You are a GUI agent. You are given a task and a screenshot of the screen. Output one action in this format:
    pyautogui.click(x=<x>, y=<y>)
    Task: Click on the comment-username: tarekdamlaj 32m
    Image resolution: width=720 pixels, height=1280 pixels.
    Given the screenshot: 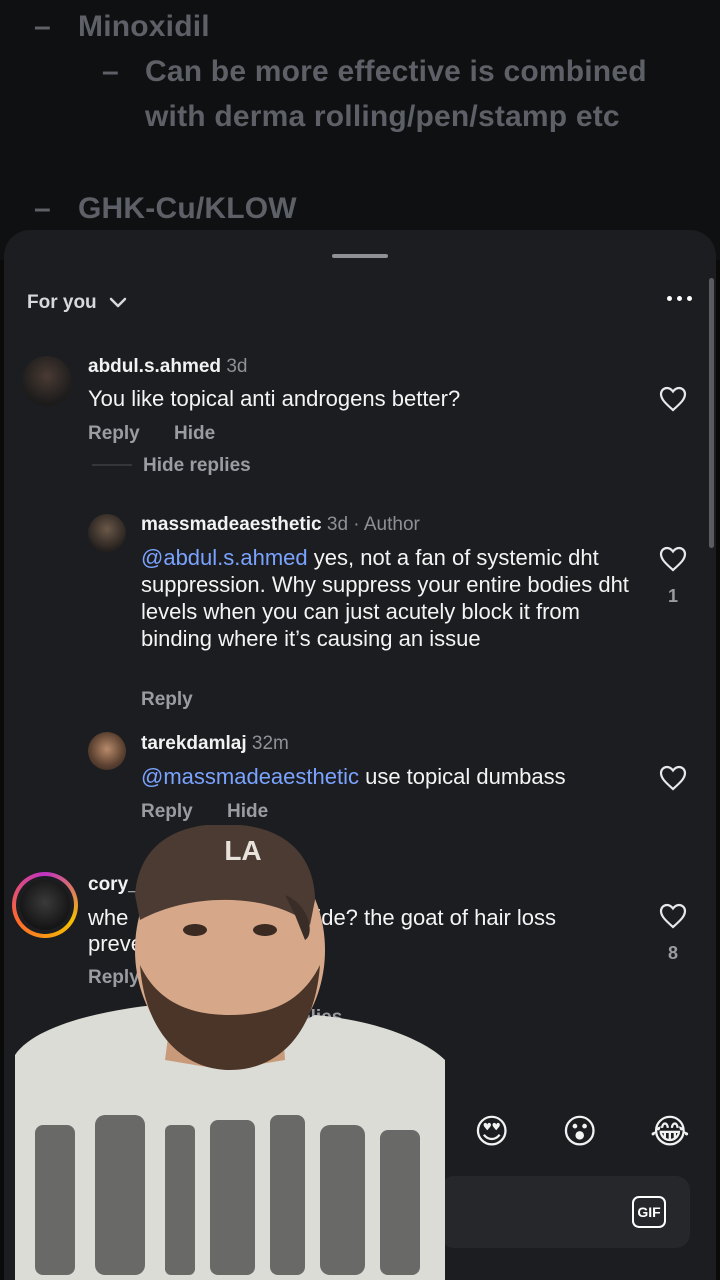 What is the action you would take?
    pyautogui.click(x=215, y=744)
    